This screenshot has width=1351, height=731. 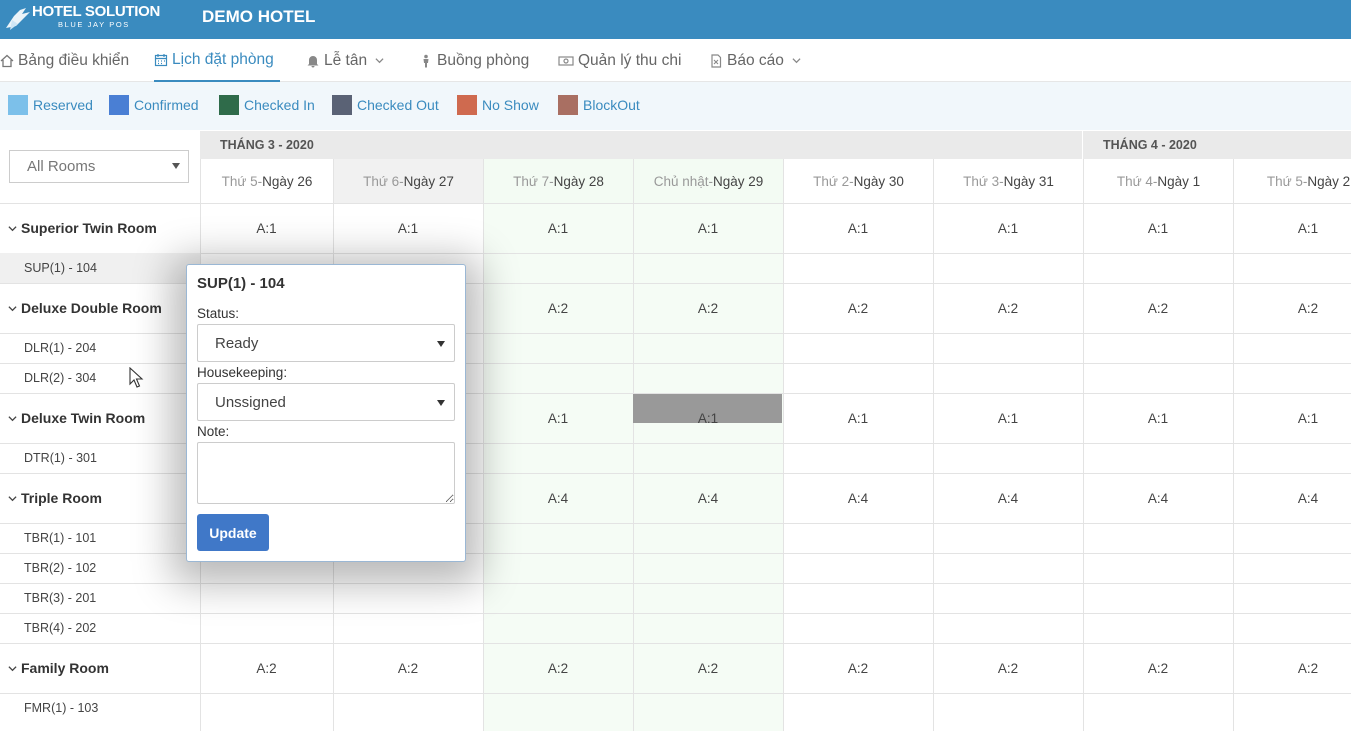 What do you see at coordinates (89, 228) in the screenshot?
I see `room-category-name: Superior Twin Room` at bounding box center [89, 228].